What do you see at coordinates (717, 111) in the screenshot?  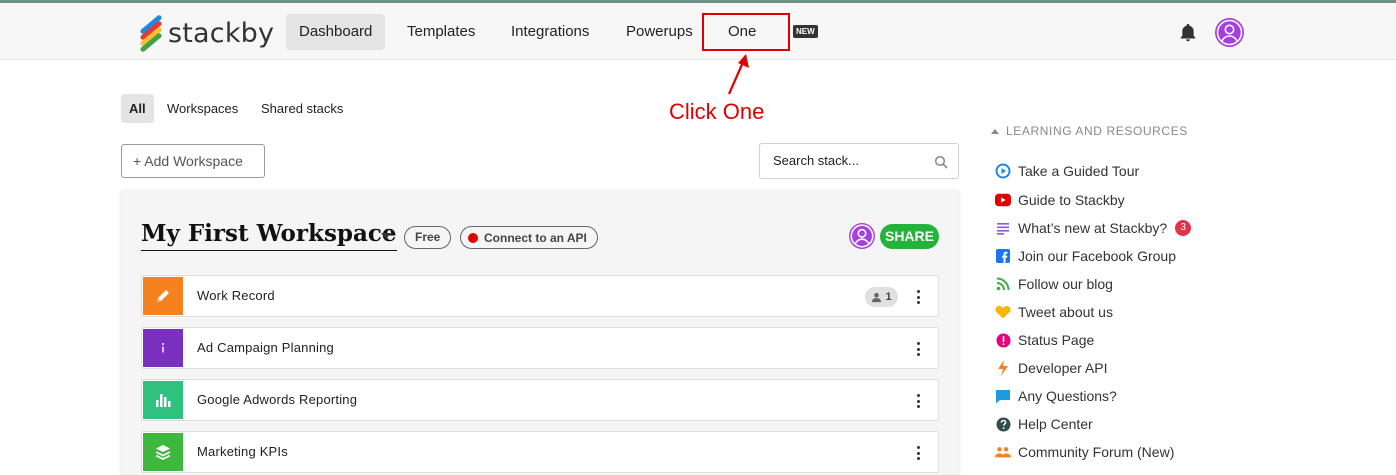 I see `annotation-label: Click One` at bounding box center [717, 111].